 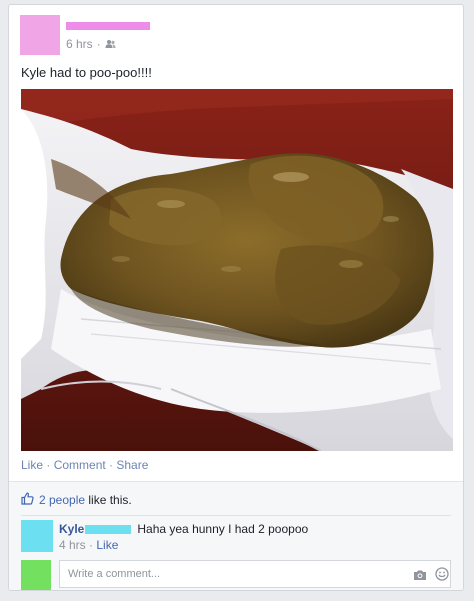 What do you see at coordinates (420, 574) in the screenshot?
I see `camera-icon` at bounding box center [420, 574].